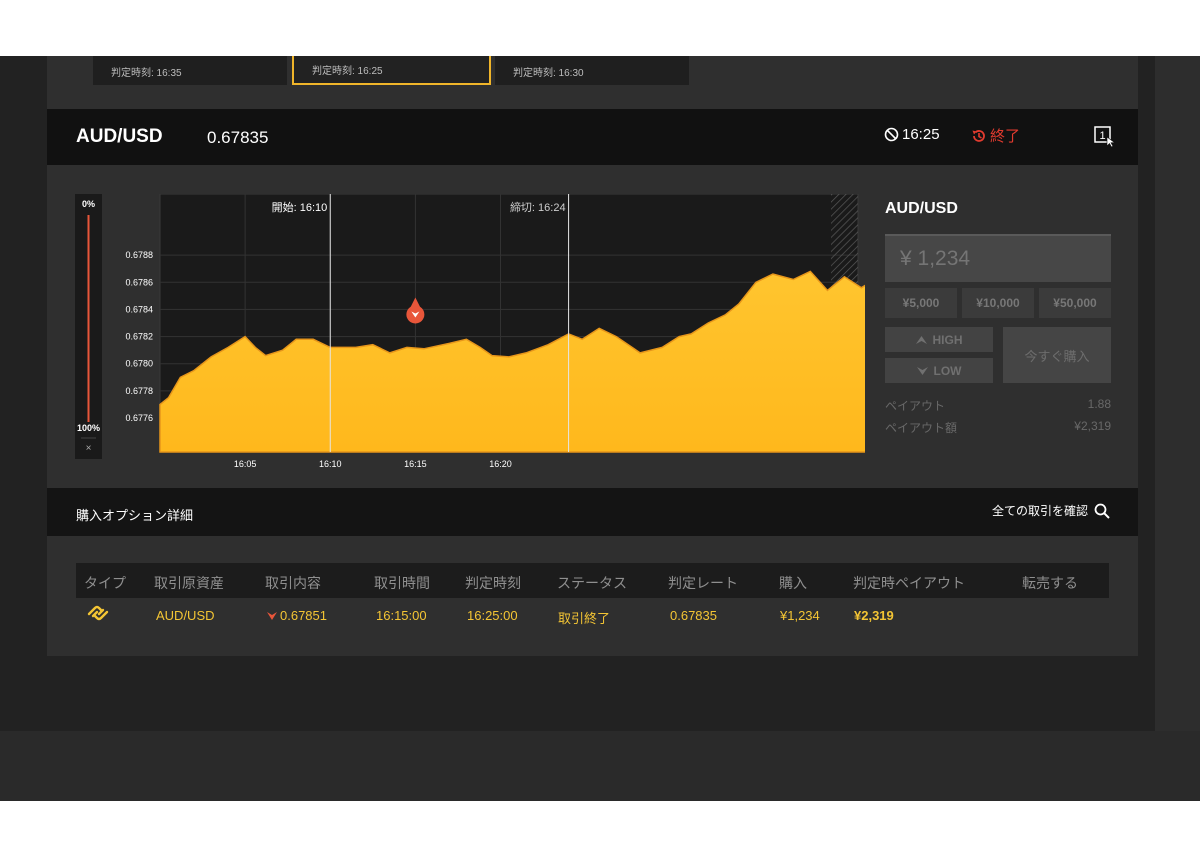 The width and height of the screenshot is (1200, 856). What do you see at coordinates (592, 70) in the screenshot?
I see `expiry-card-1630: 判定時刻: 16:30` at bounding box center [592, 70].